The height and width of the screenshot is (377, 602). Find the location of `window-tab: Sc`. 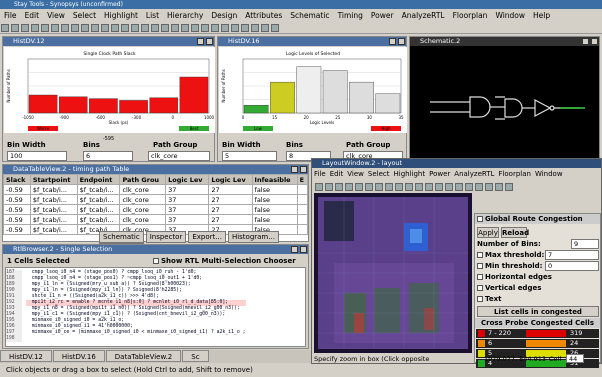

window-tab: Sc is located at coordinates (195, 356).